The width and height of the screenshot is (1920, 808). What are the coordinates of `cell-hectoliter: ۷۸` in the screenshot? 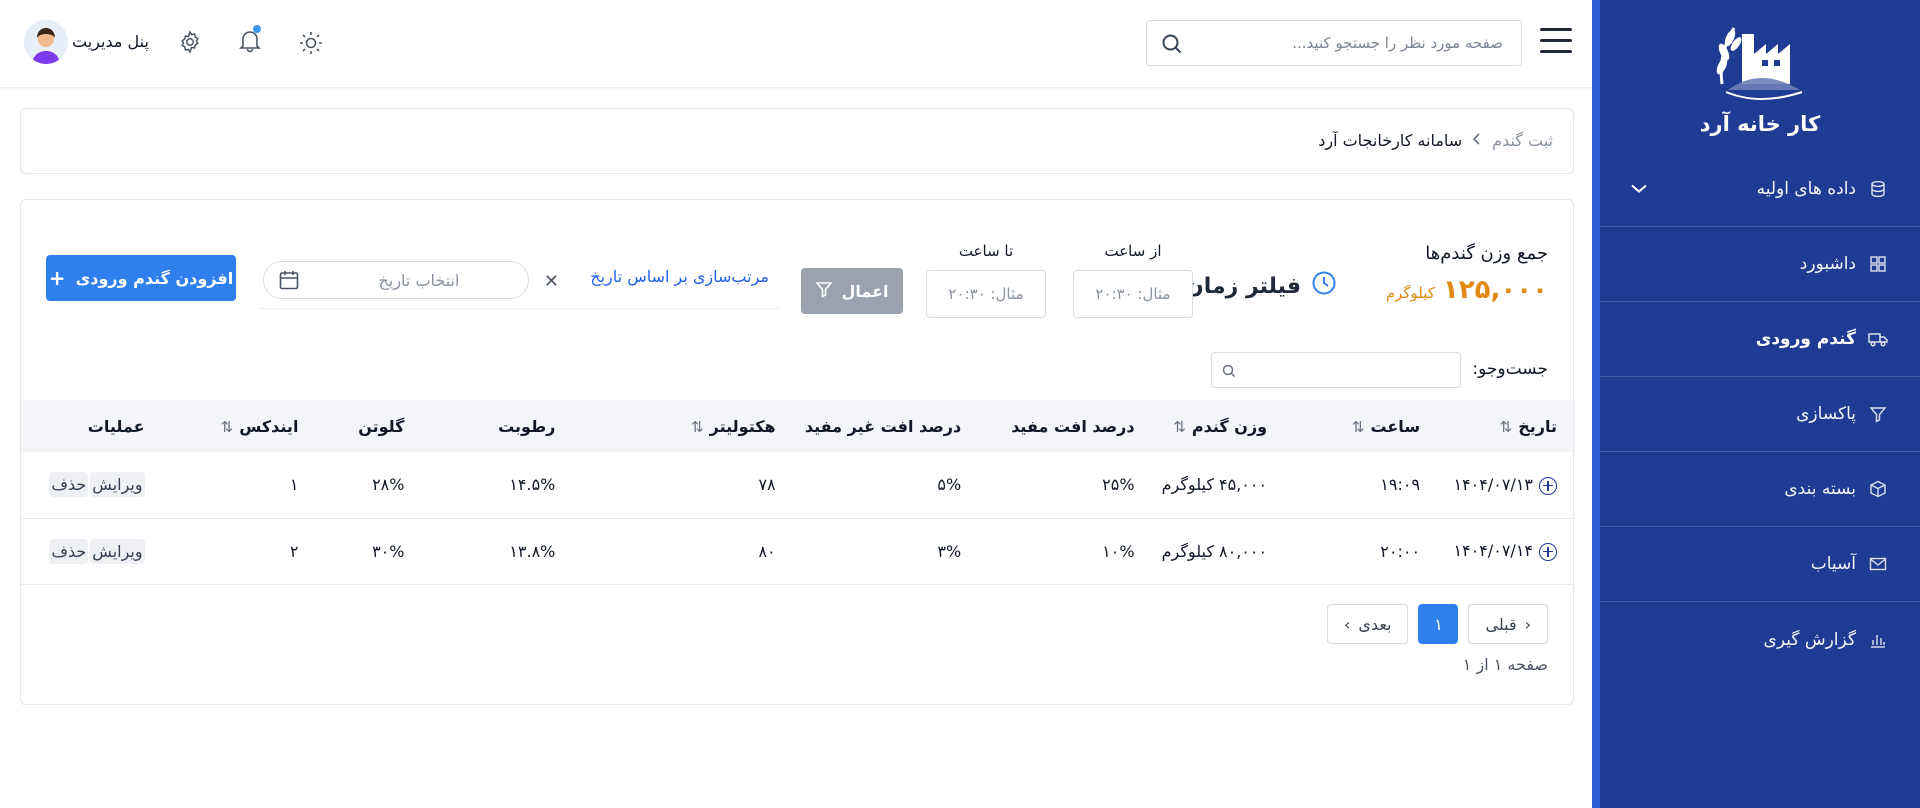 It's located at (665, 485).